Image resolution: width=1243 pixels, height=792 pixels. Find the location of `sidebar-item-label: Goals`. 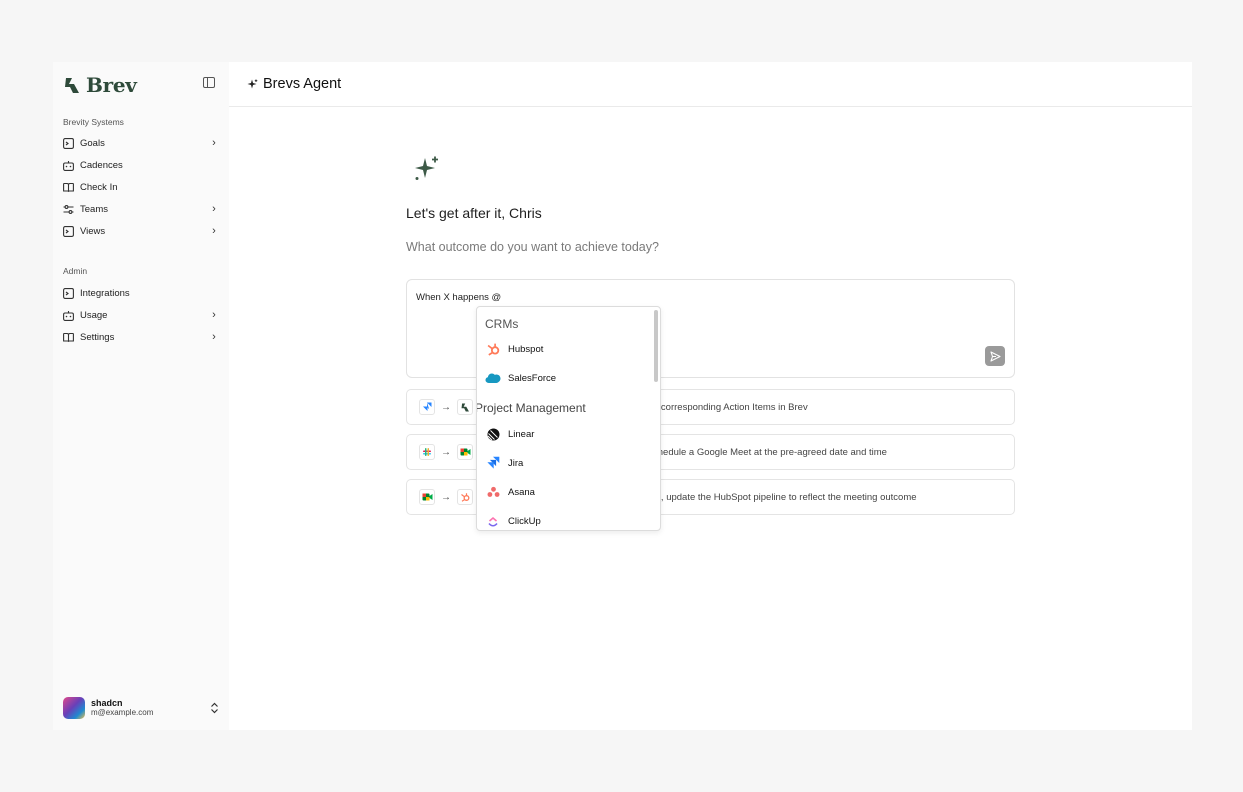

sidebar-item-label: Goals is located at coordinates (92, 143).